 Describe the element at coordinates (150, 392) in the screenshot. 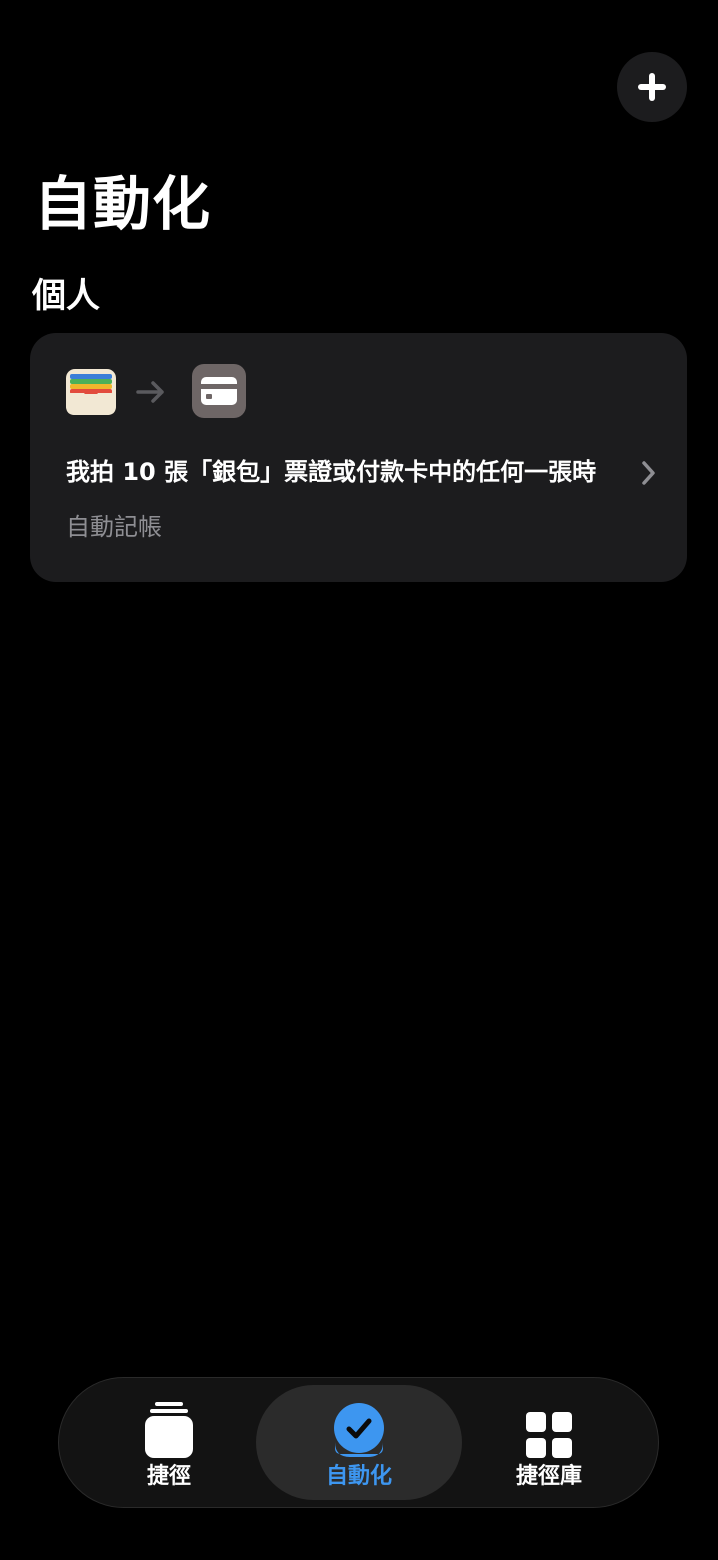

I see `arrow-right-icon` at that location.